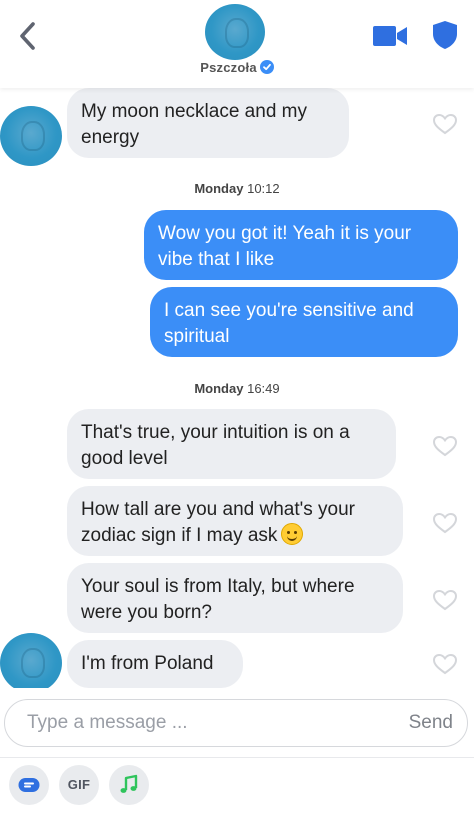  I want to click on music-note-icon, so click(129, 783).